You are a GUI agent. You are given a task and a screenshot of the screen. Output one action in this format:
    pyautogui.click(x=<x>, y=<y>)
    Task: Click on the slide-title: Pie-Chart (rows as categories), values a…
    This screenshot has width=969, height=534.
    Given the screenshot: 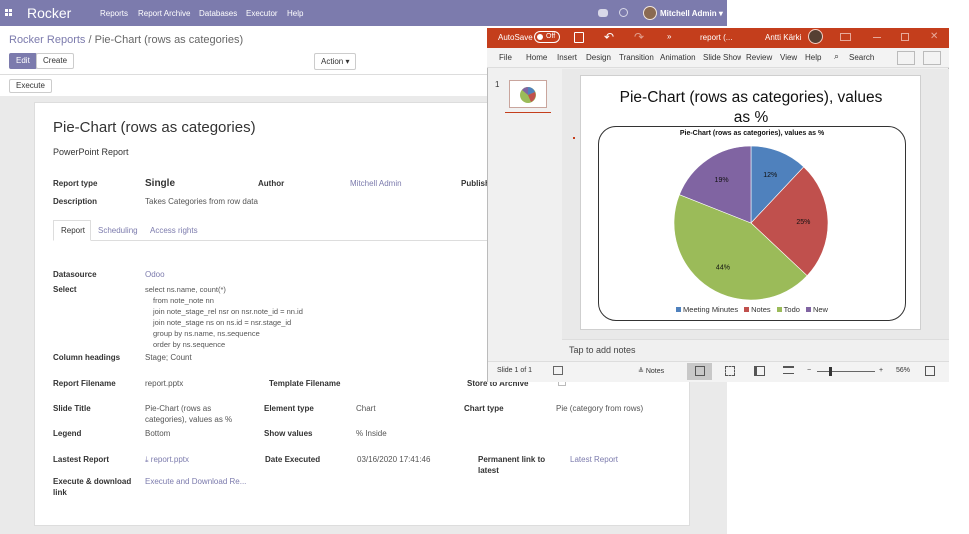 What is the action you would take?
    pyautogui.click(x=751, y=108)
    